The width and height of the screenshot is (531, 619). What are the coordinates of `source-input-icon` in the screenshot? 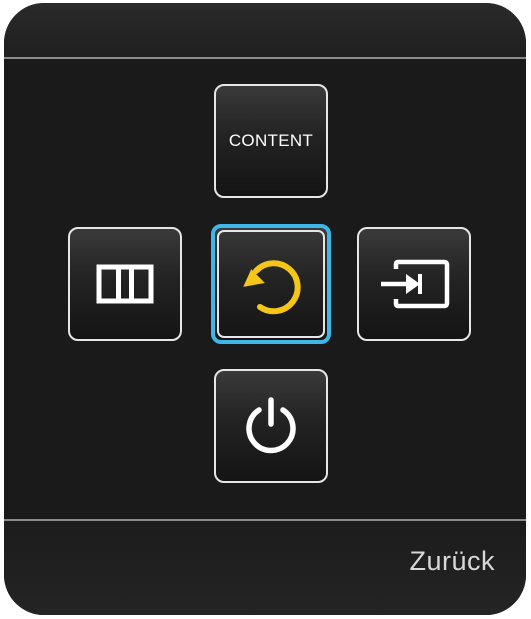 It's located at (414, 284).